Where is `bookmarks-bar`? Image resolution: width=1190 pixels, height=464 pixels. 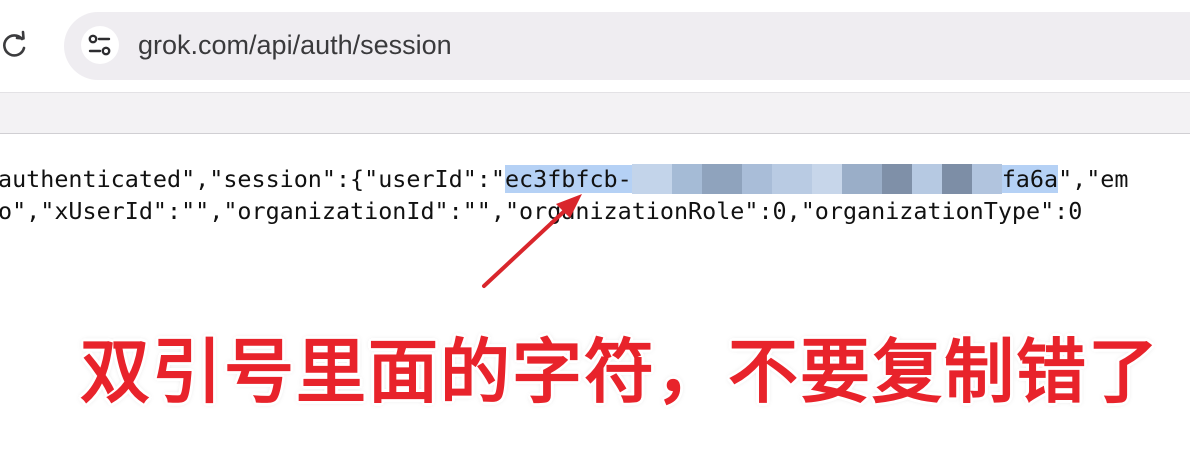
bookmarks-bar is located at coordinates (595, 113).